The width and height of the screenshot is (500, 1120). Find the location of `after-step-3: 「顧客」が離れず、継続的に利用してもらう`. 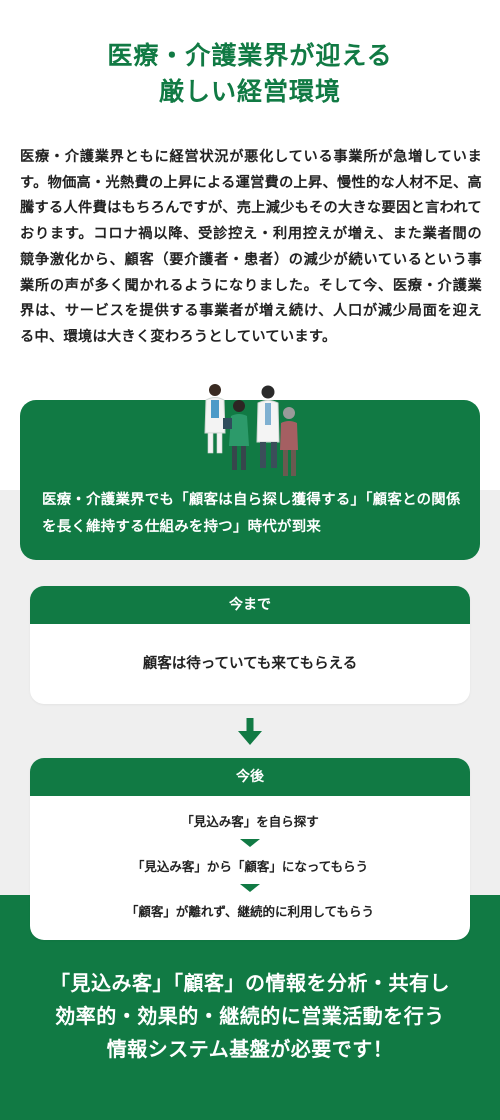

after-step-3: 「顧客」が離れず、継続的に利用してもらう is located at coordinates (250, 911).